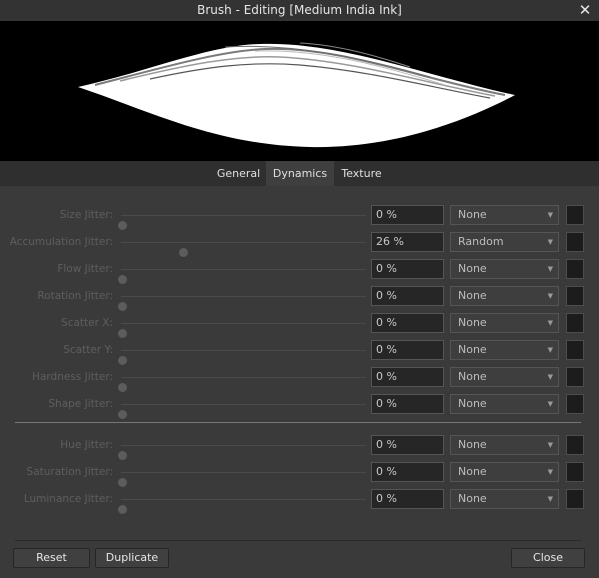  I want to click on size-jitter-slider, so click(242, 222).